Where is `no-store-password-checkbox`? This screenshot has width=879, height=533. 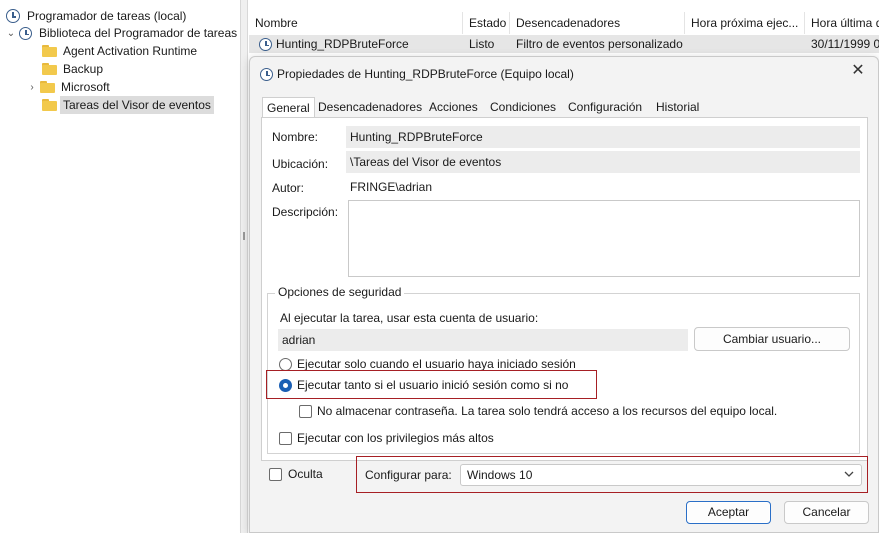 no-store-password-checkbox is located at coordinates (305, 411).